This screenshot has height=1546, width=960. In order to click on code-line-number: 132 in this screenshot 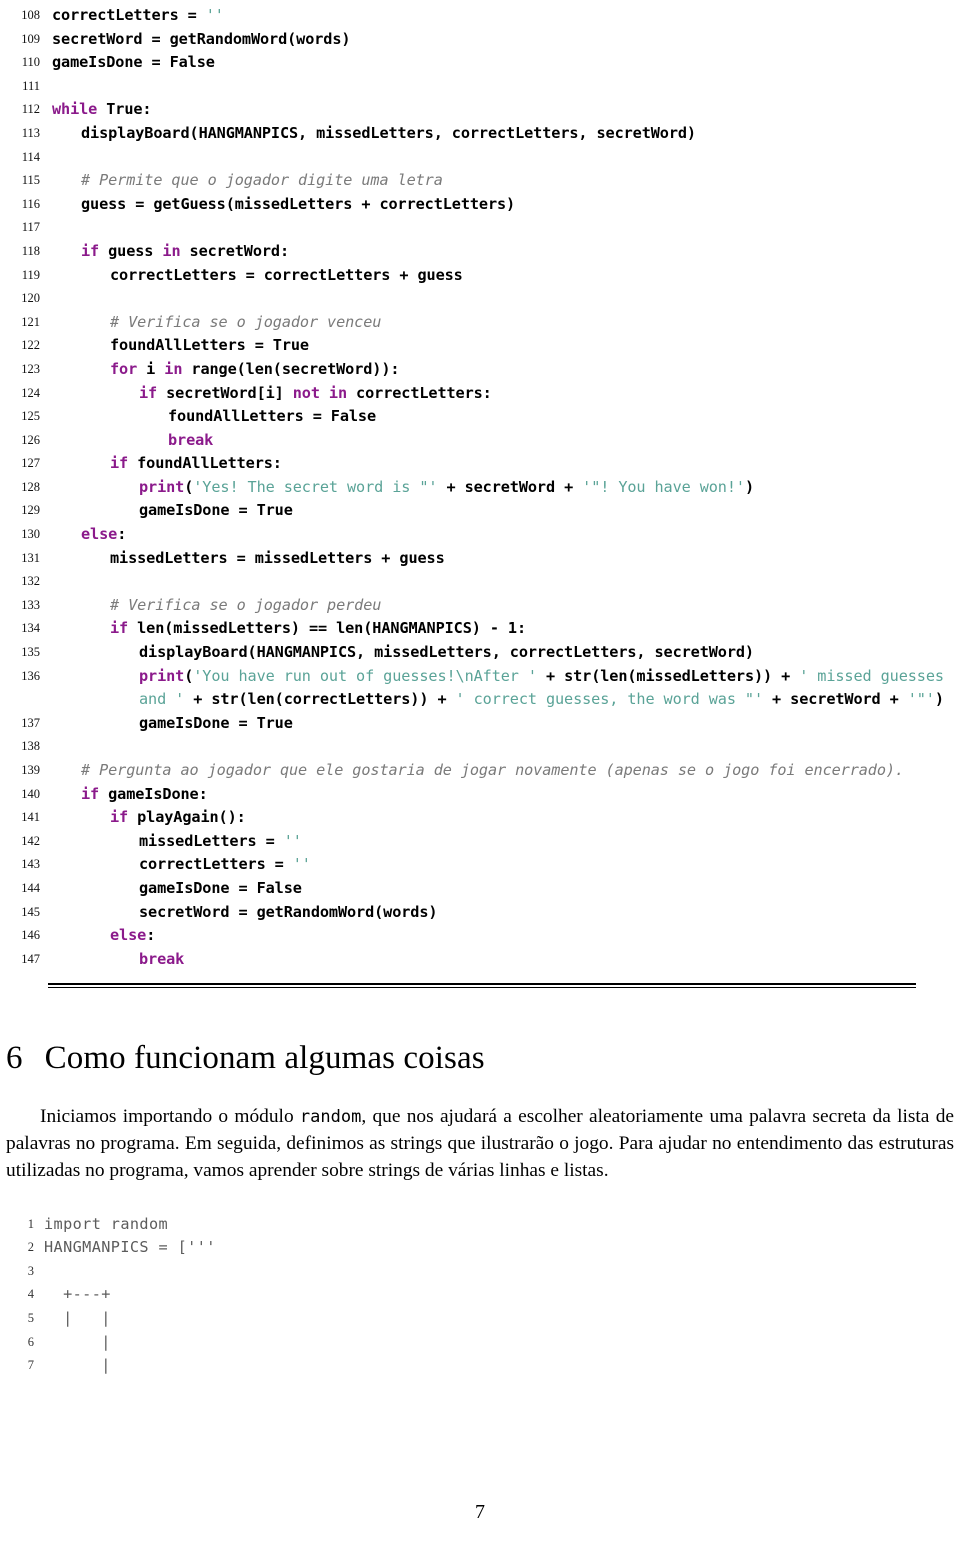, I will do `click(30, 581)`.